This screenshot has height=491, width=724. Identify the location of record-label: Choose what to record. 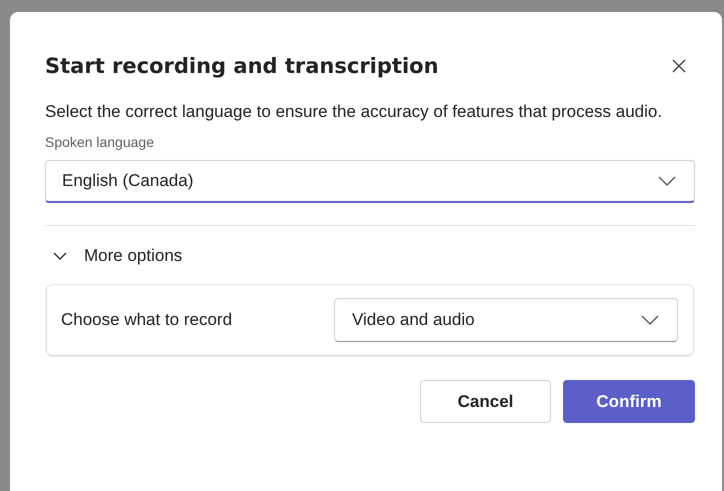
(146, 320).